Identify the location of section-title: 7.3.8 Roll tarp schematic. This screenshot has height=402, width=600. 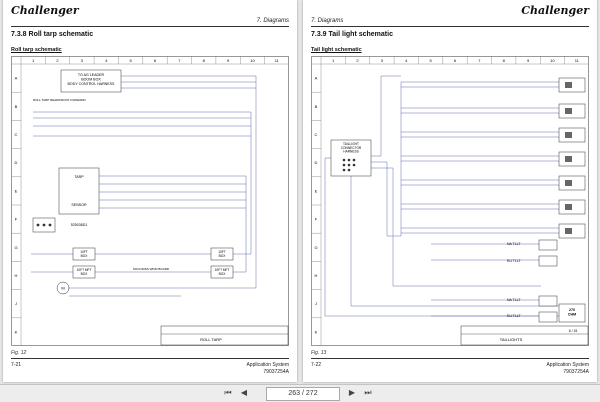
(52, 34).